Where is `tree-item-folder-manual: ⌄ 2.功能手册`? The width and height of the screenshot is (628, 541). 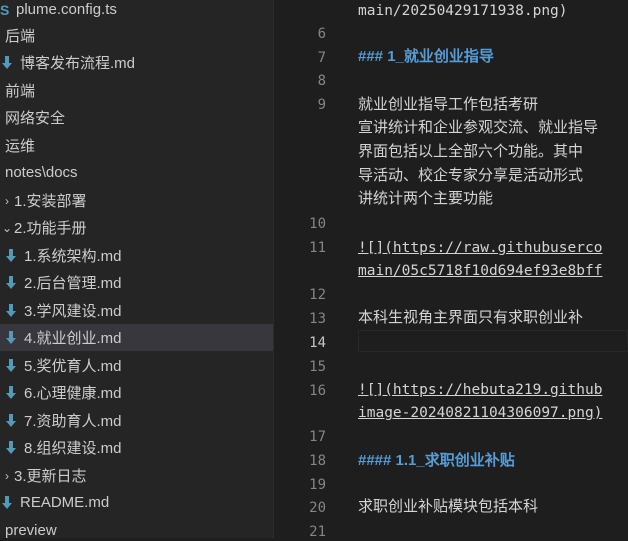 tree-item-folder-manual: ⌄ 2.功能手册 is located at coordinates (136, 227).